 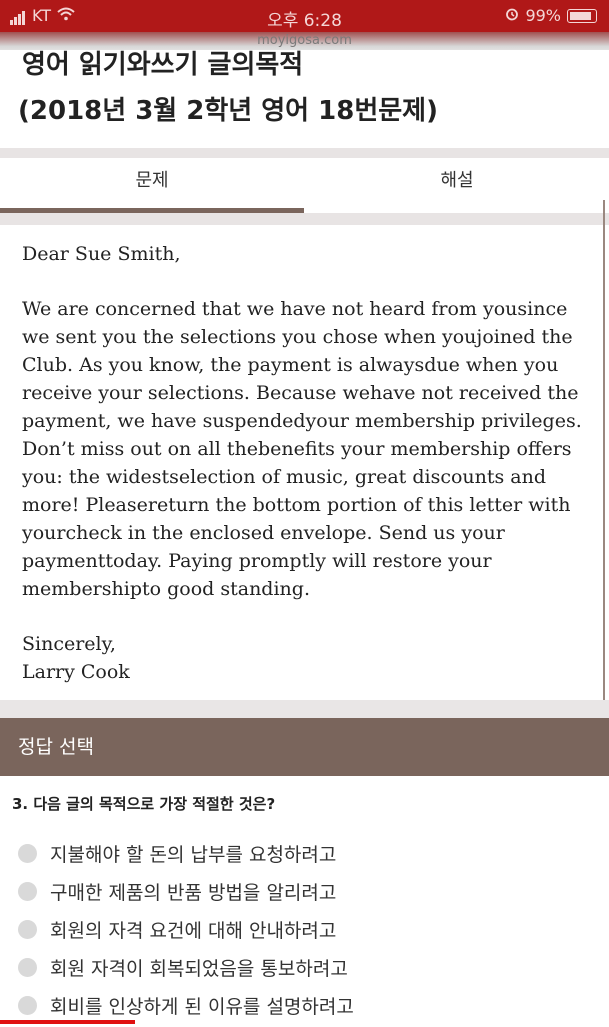 I want to click on letter-signature: Larry Cook, so click(x=76, y=672).